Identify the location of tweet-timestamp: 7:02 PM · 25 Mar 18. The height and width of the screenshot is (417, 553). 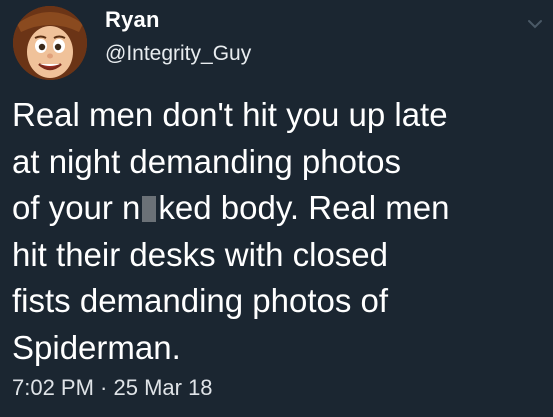
(112, 388).